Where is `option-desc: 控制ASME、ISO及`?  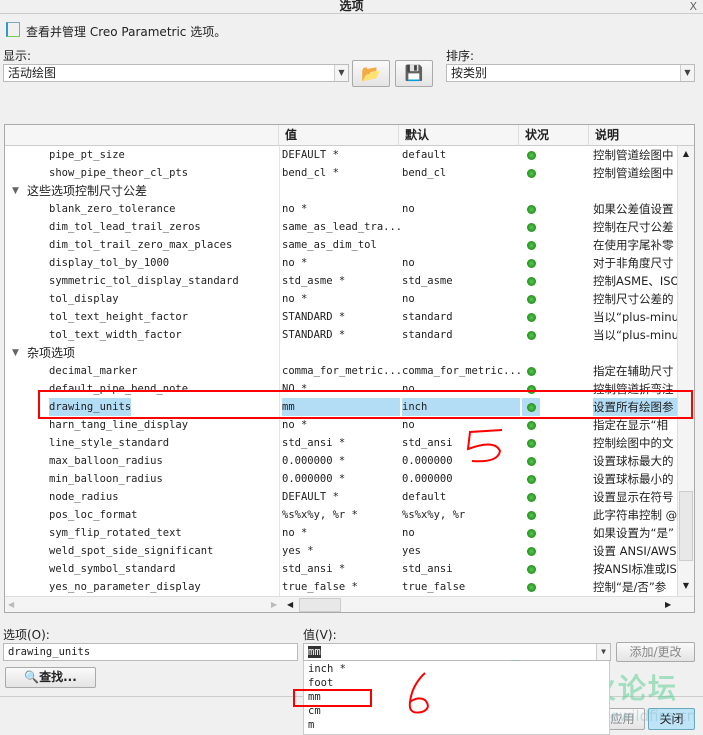
option-desc: 控制ASME、ISO及 is located at coordinates (635, 281).